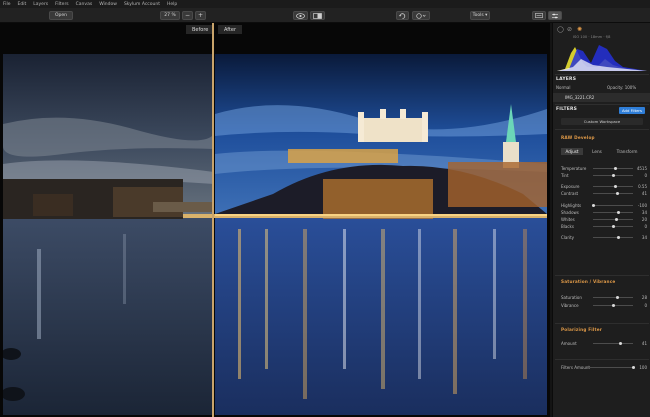 The width and height of the screenshot is (650, 417). I want to click on history-icon, so click(421, 15).